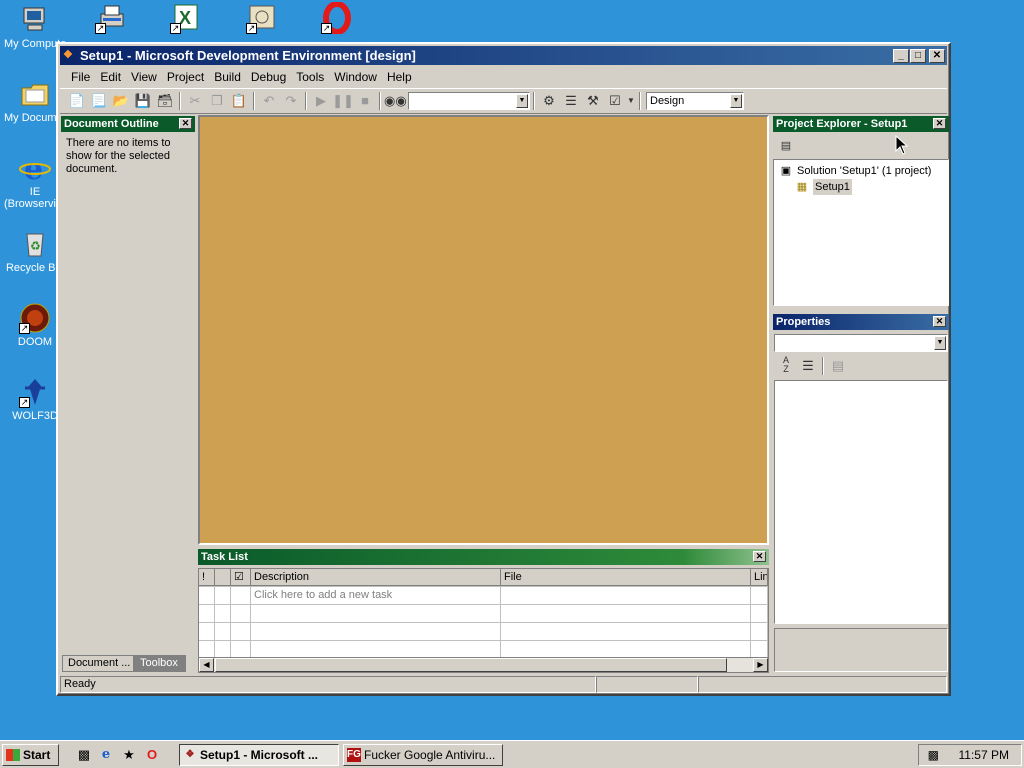  What do you see at coordinates (395, 101) in the screenshot?
I see `find-binoculars-icon: ◉◉` at bounding box center [395, 101].